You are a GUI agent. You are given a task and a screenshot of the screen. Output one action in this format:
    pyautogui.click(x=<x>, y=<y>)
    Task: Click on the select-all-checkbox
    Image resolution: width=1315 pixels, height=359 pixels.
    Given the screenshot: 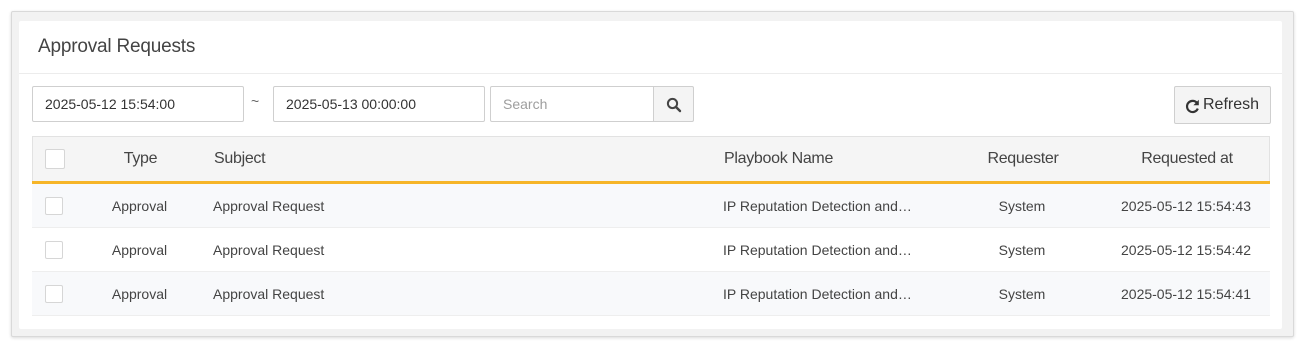 What is the action you would take?
    pyautogui.click(x=55, y=159)
    